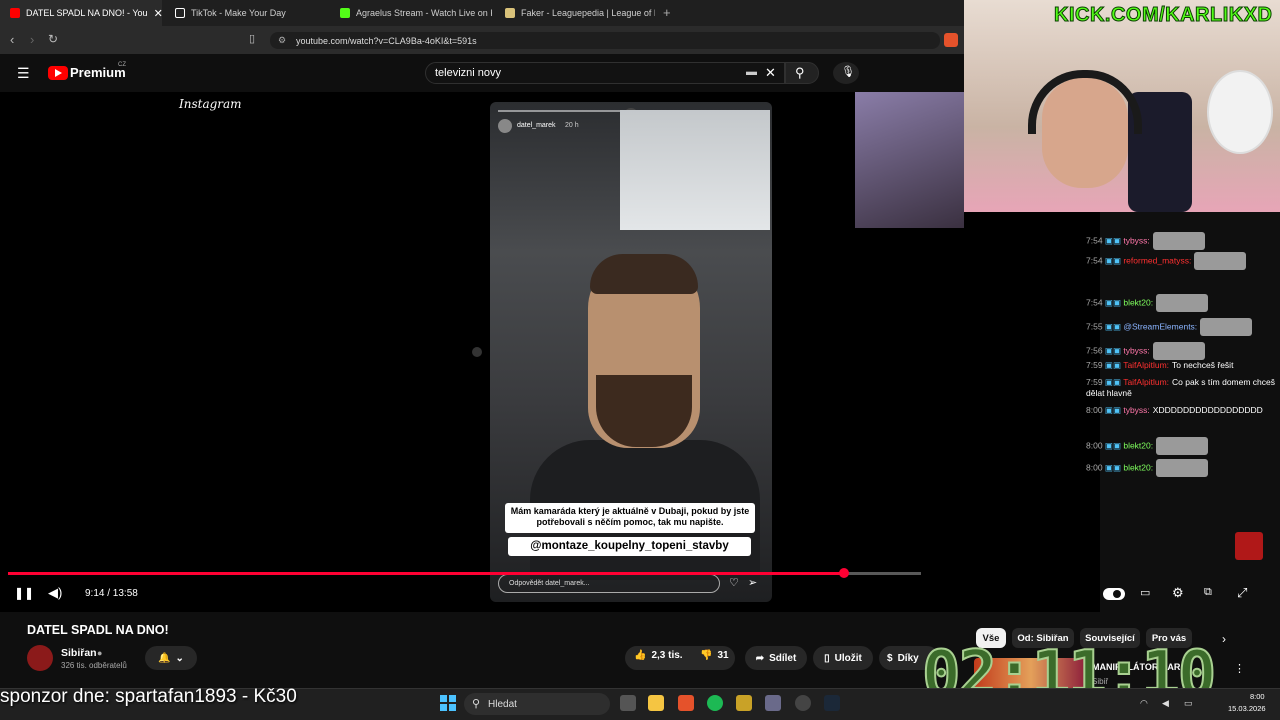 The image size is (1280, 720). I want to click on menu-icon: ☰, so click(23, 73).